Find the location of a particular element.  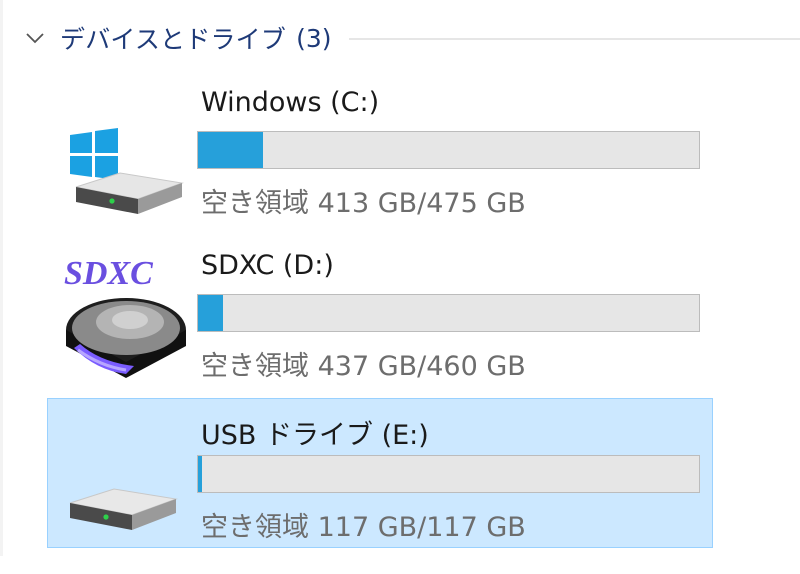

chevron-down-icon is located at coordinates (35, 38).